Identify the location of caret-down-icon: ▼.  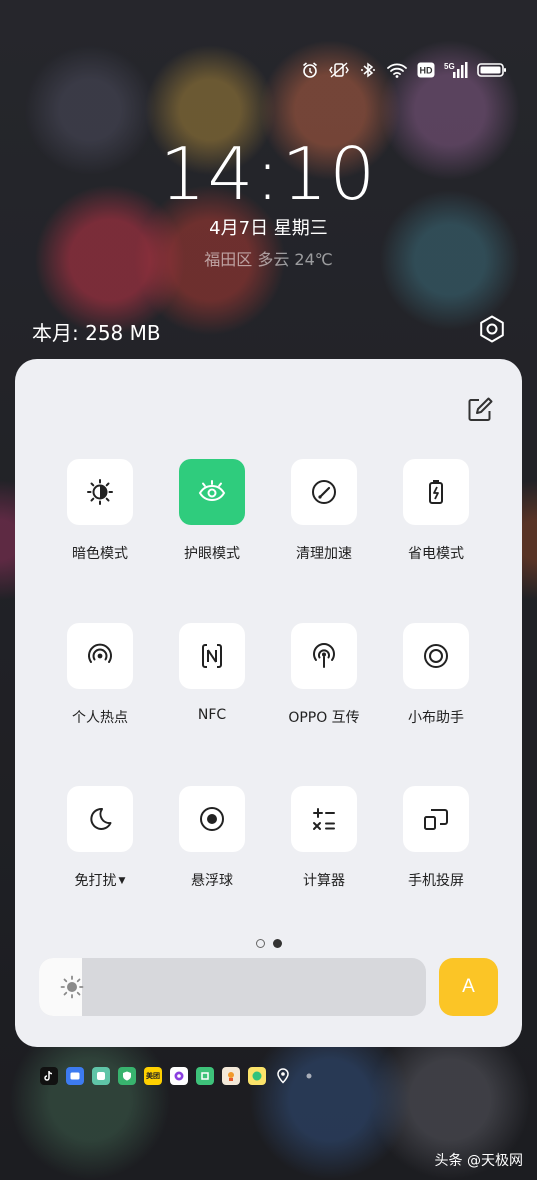
(122, 881).